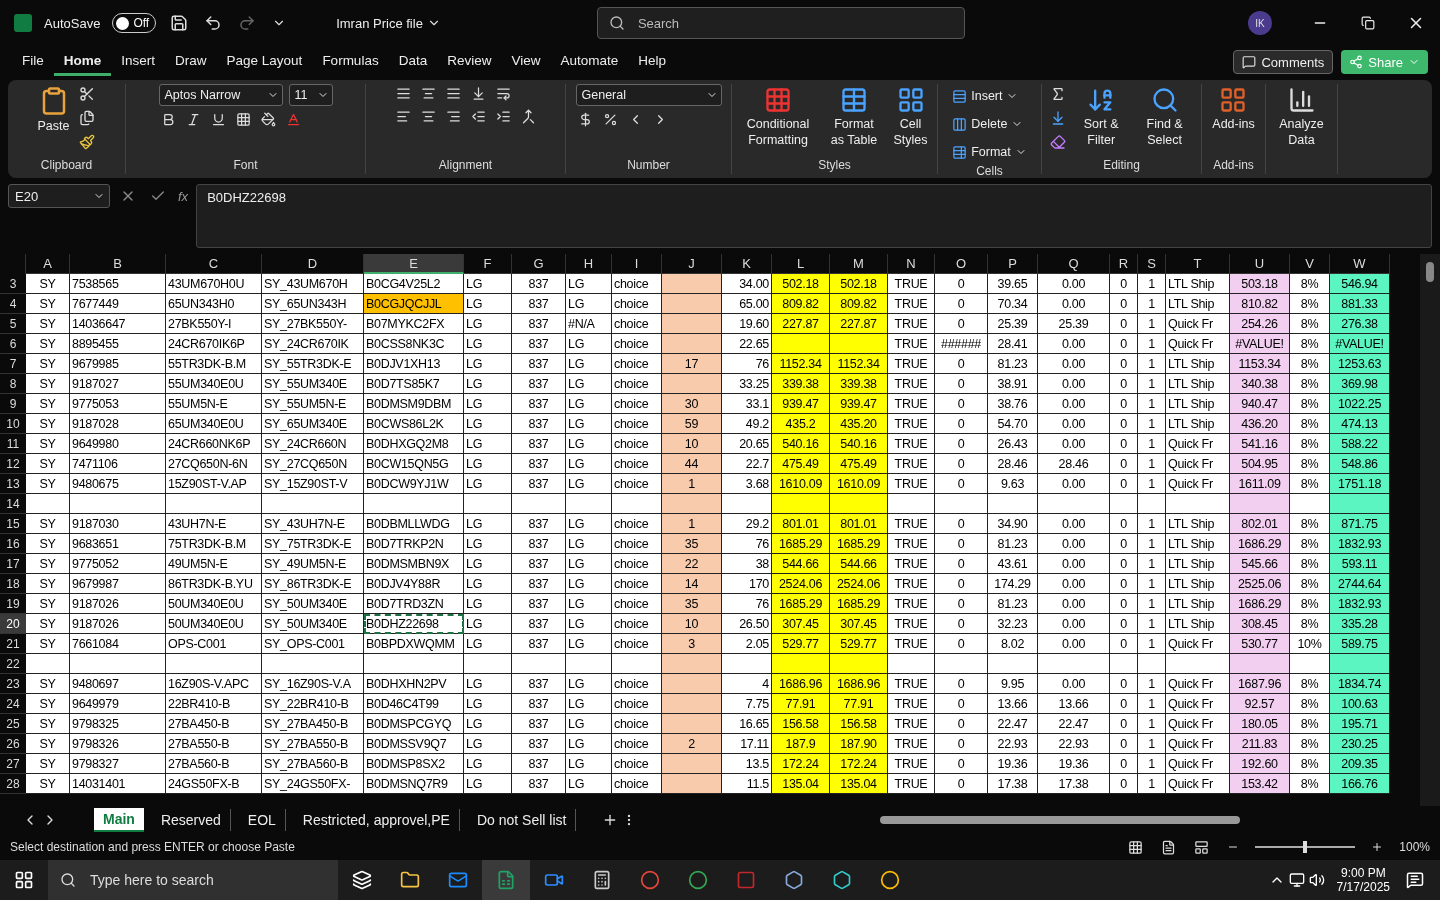  What do you see at coordinates (350, 62) in the screenshot?
I see `menu-tab: Formulas` at bounding box center [350, 62].